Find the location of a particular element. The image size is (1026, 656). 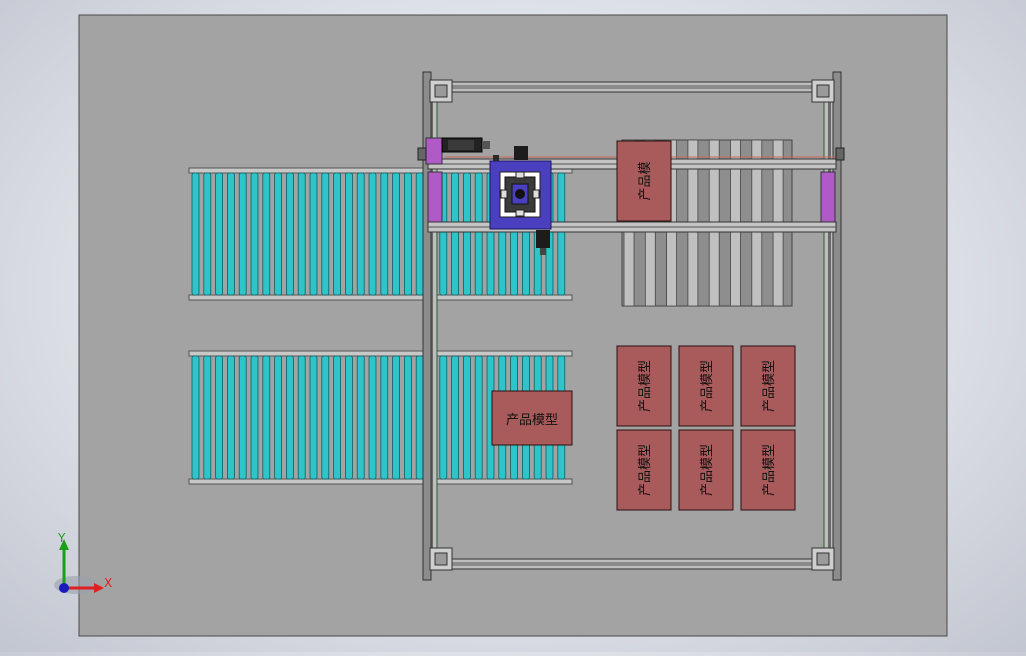

product-box-on-conveyor: 产品模型 is located at coordinates (532, 418).